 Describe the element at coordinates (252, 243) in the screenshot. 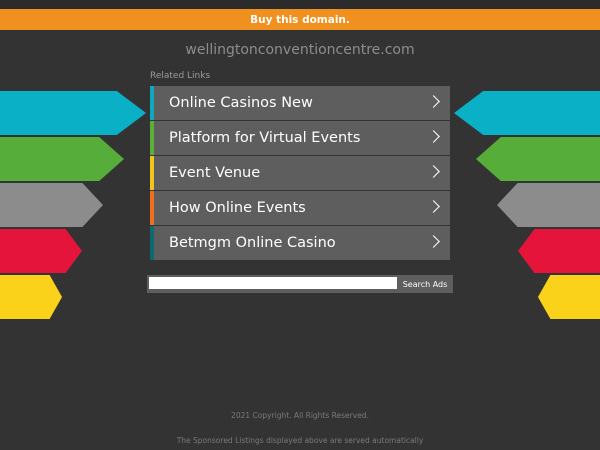

I see `related-link-label: Betmgm Online Casino` at that location.